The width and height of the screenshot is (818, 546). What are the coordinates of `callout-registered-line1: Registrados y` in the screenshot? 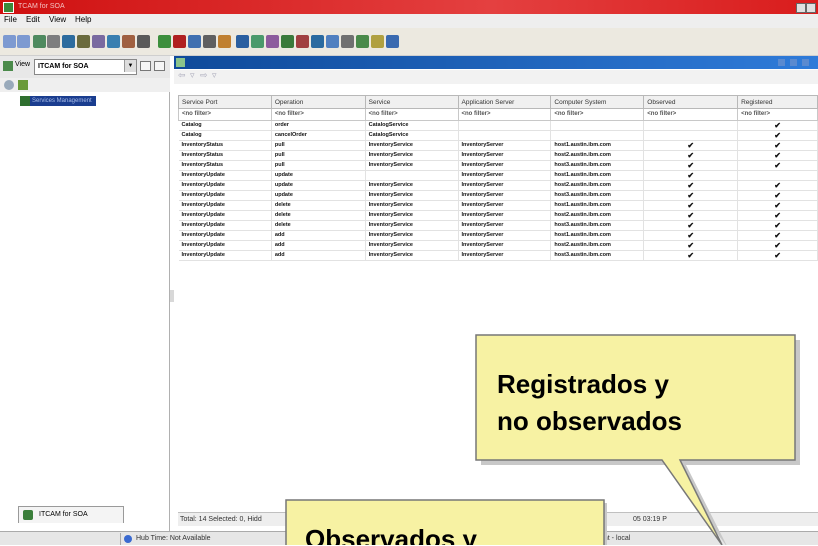 It's located at (583, 384).